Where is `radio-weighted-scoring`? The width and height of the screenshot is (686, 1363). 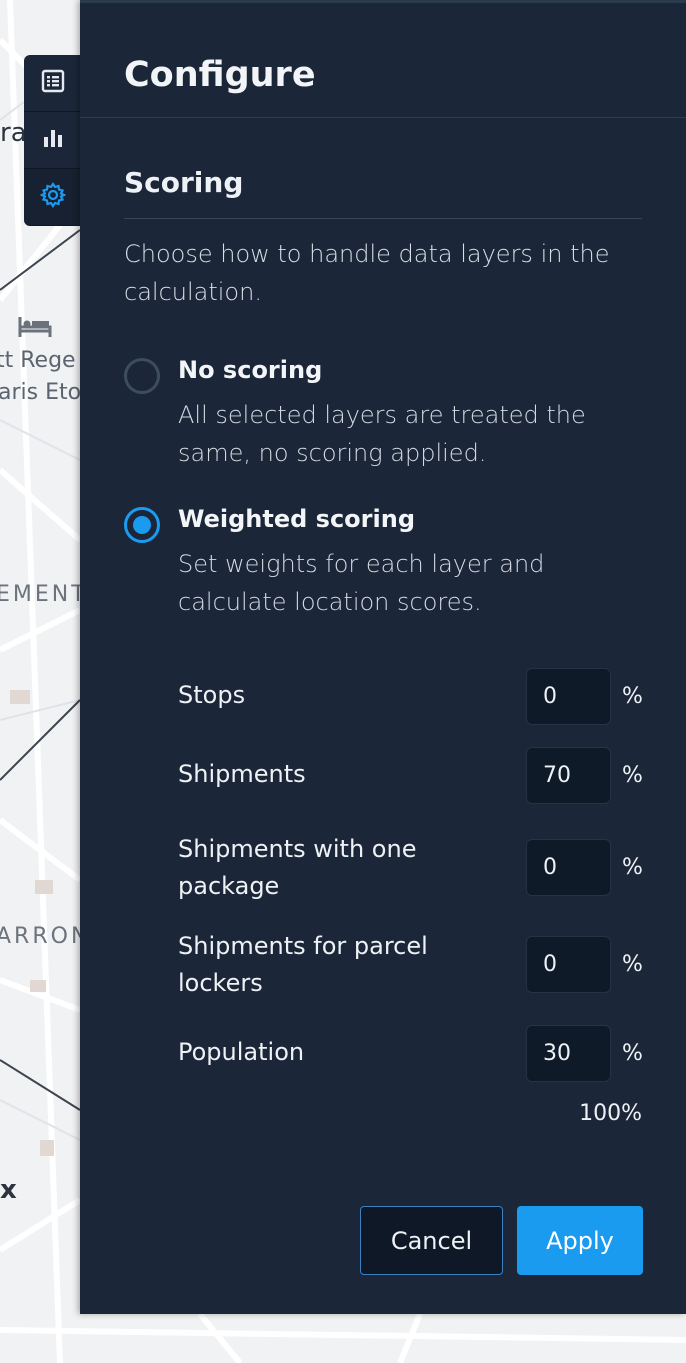 radio-weighted-scoring is located at coordinates (142, 525).